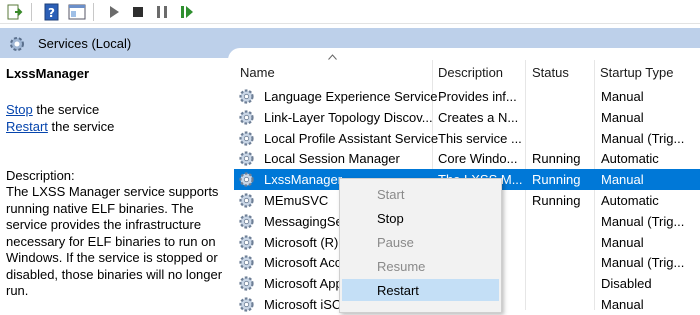 This screenshot has width=700, height=315. I want to click on menu-item-start: Start, so click(420, 194).